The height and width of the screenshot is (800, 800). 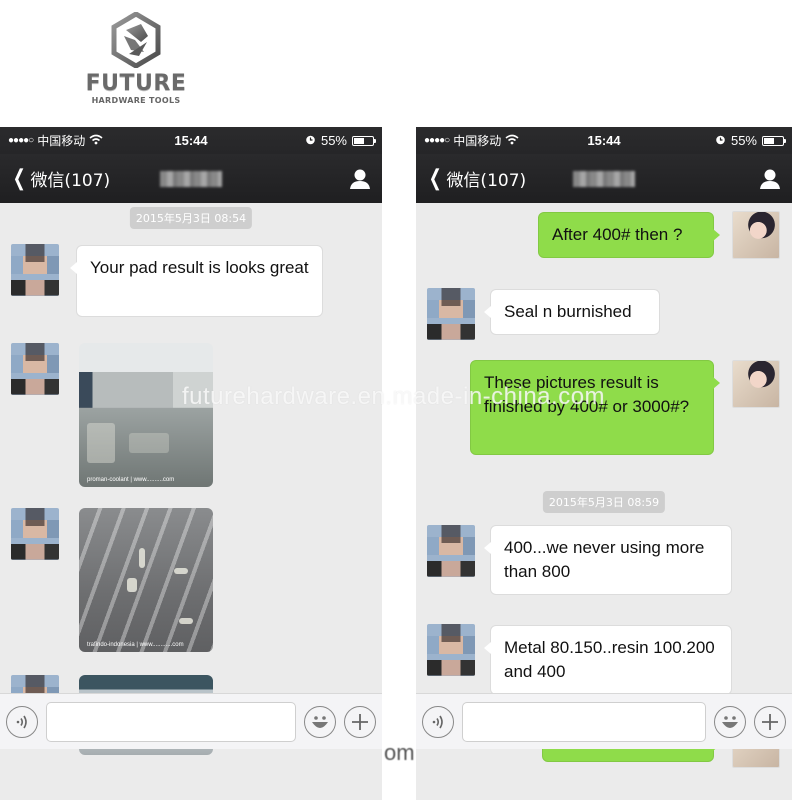 What do you see at coordinates (568, 311) in the screenshot?
I see `message-text: Seal n burnished` at bounding box center [568, 311].